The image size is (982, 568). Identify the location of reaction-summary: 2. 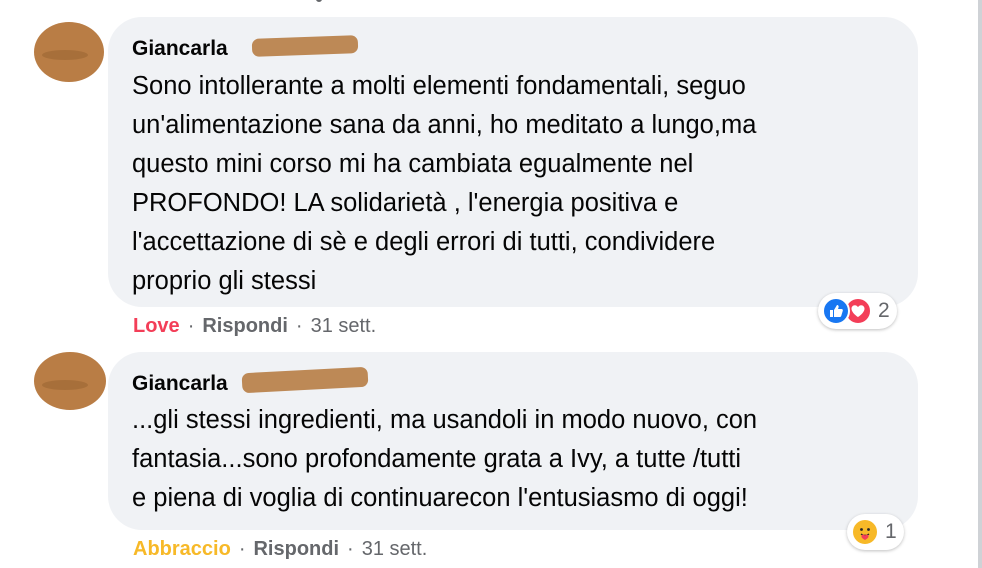
(857, 311).